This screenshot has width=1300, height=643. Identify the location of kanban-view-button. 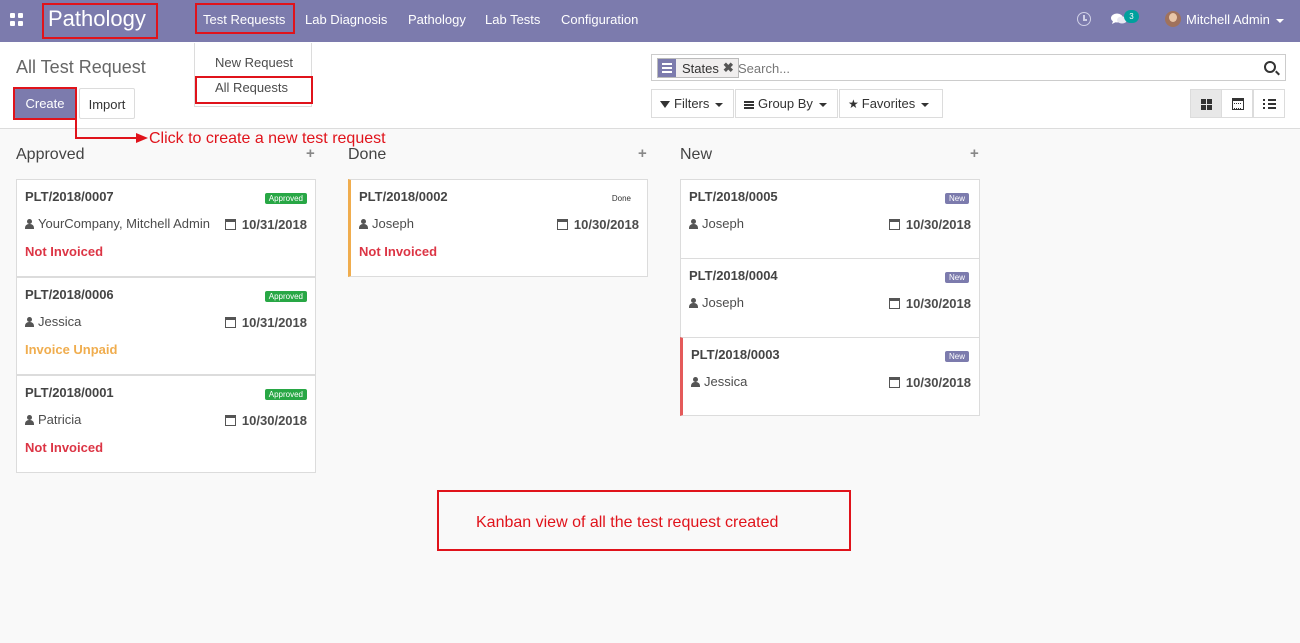
(1206, 103).